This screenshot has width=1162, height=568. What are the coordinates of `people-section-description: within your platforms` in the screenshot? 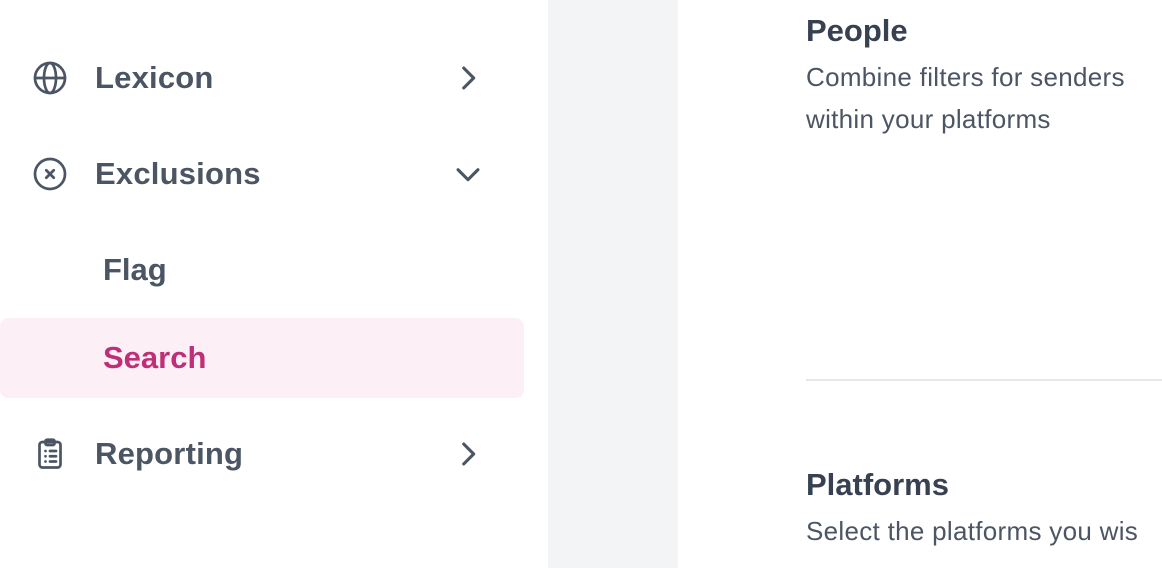 It's located at (928, 119).